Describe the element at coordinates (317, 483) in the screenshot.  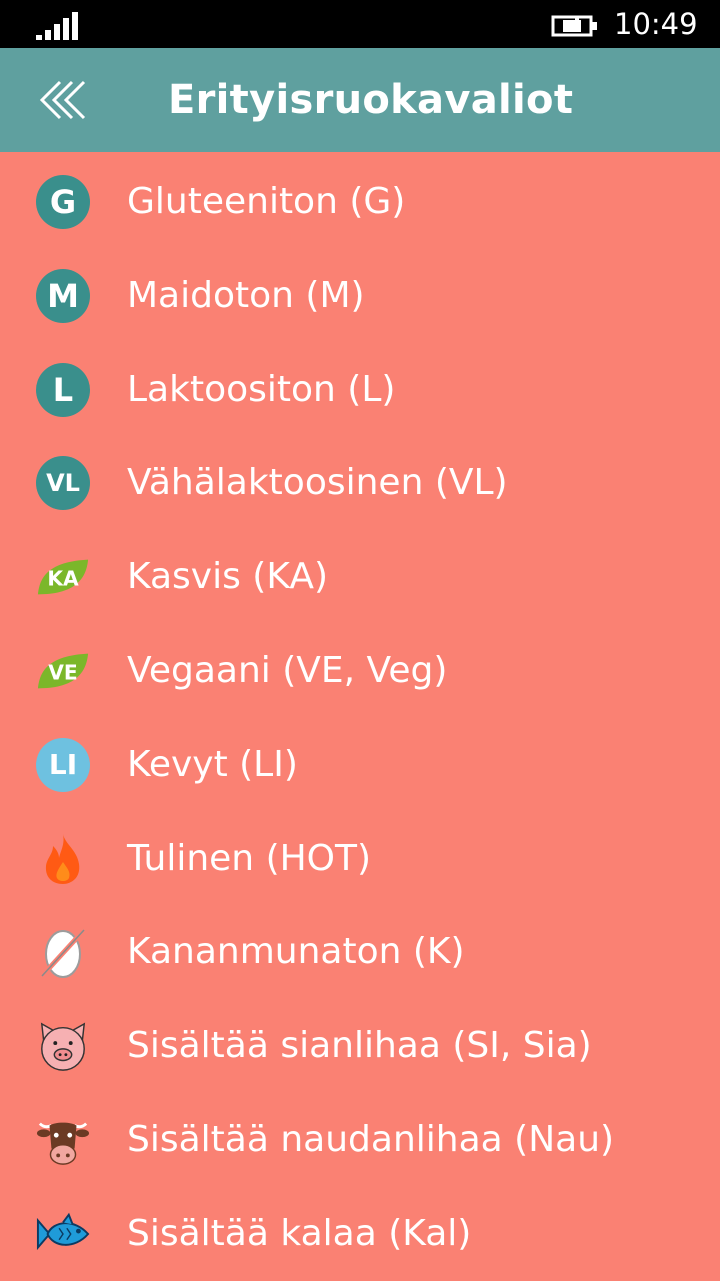
I see `item-label: Vähälaktoosinen (VL)` at that location.